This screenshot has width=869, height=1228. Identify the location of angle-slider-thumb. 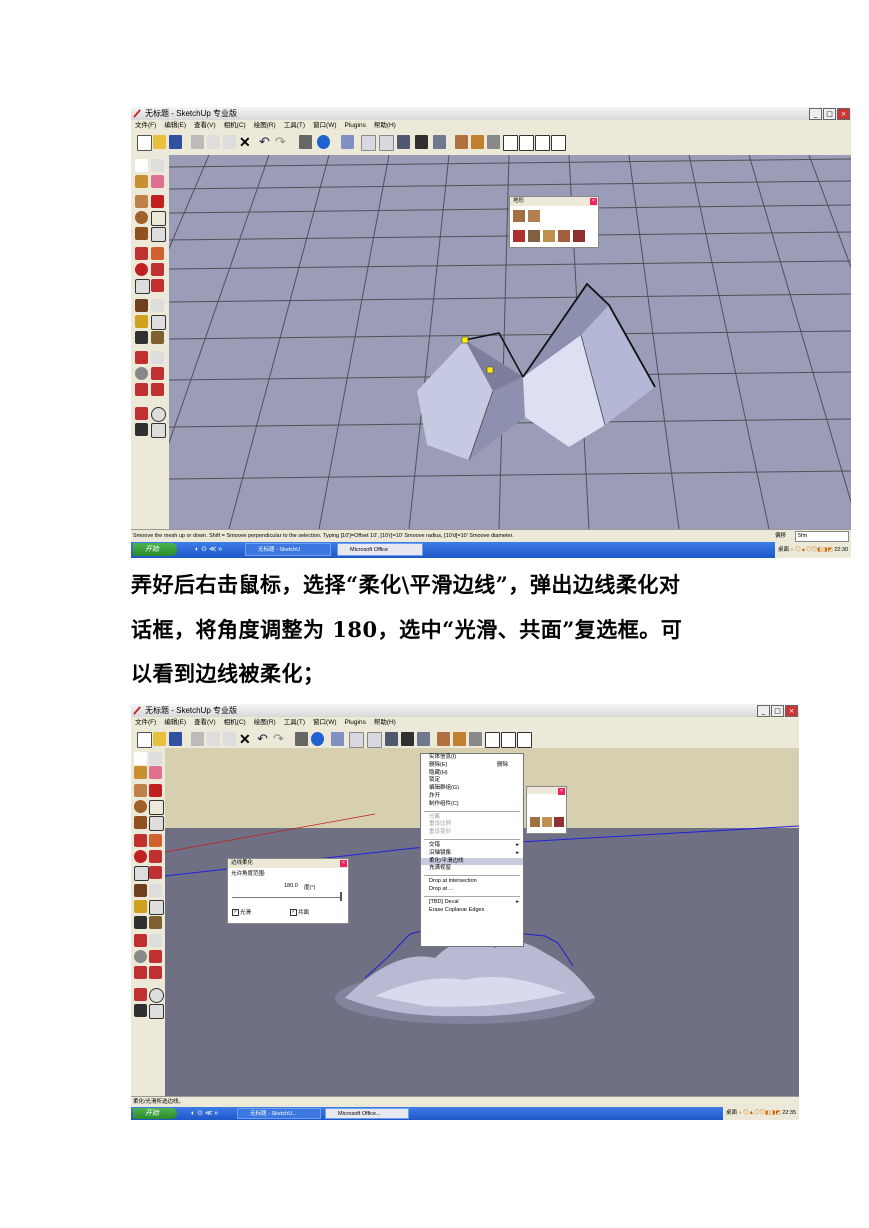
(341, 896).